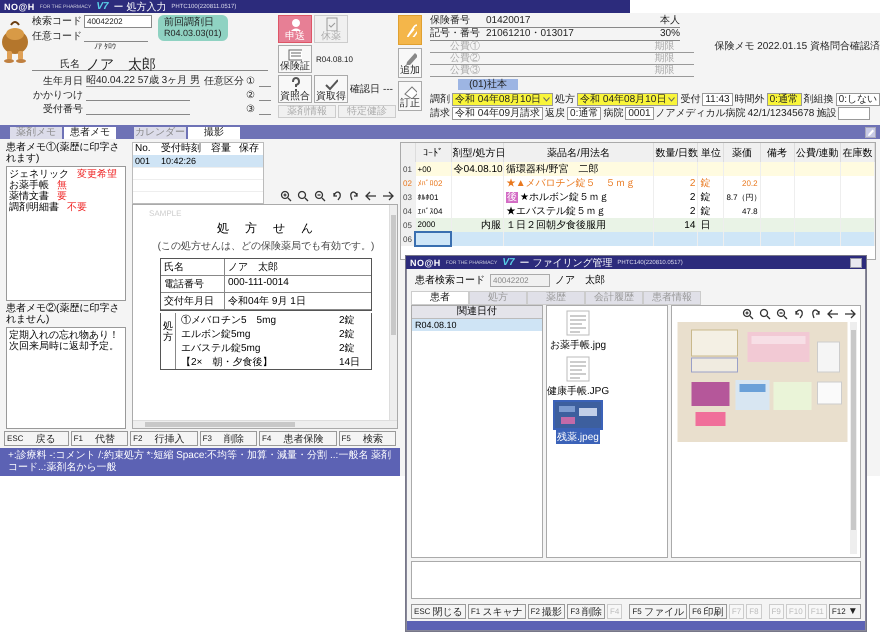  What do you see at coordinates (121, 64) in the screenshot?
I see `patient-name: ノア 太郎` at bounding box center [121, 64].